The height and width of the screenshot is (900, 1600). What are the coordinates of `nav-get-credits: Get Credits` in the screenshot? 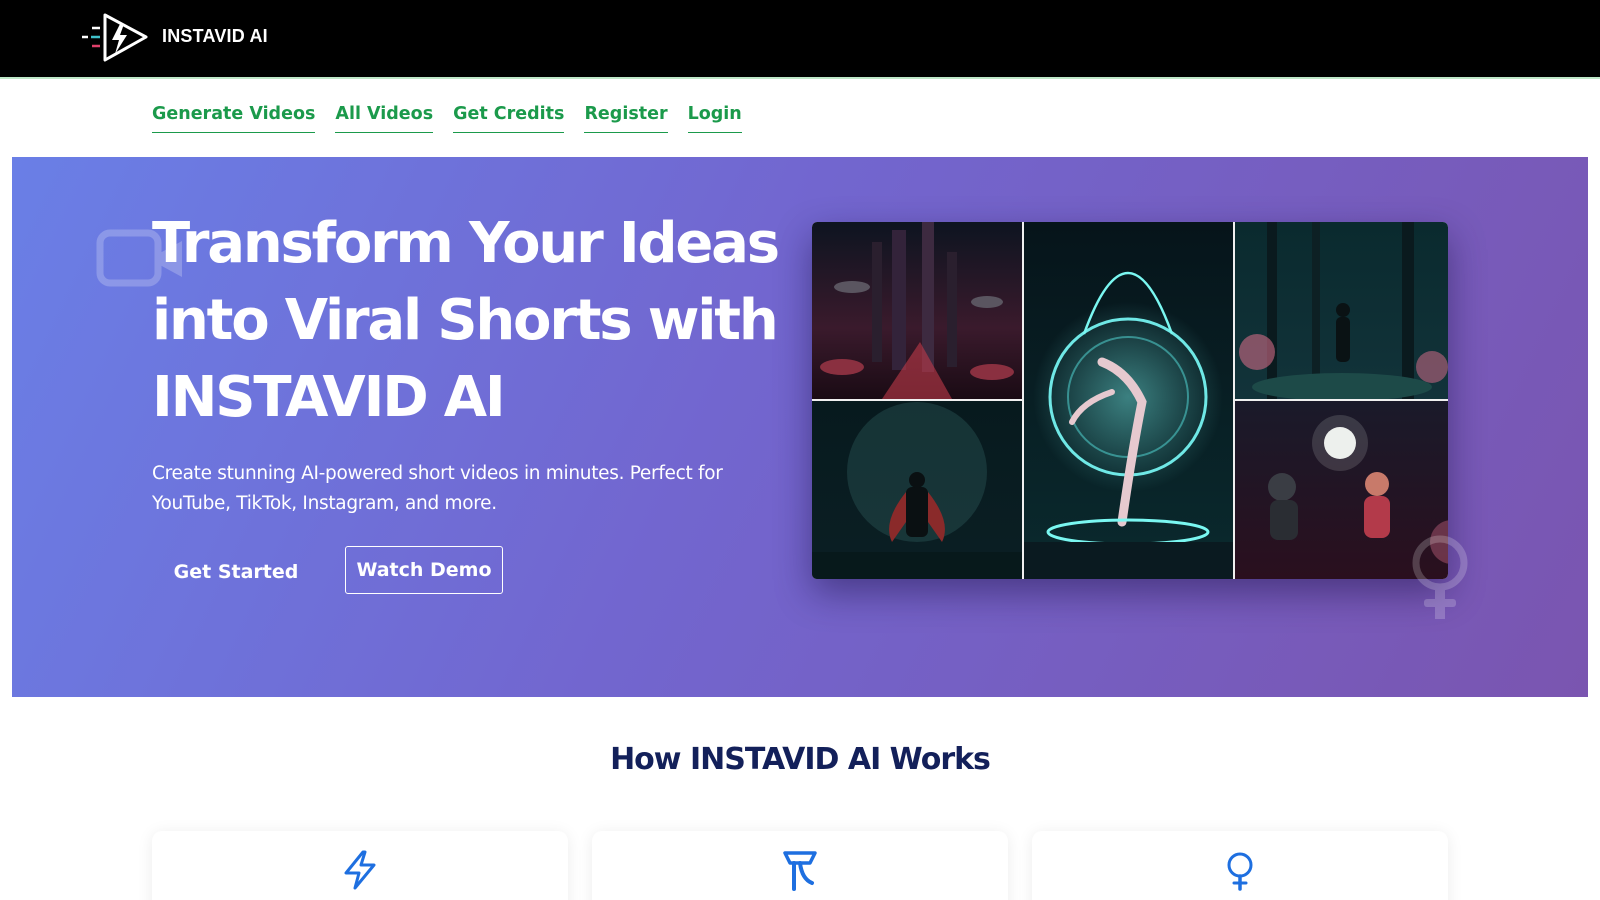 It's located at (509, 118).